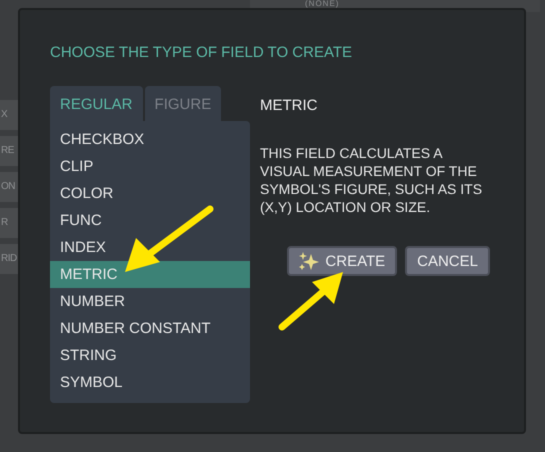  I want to click on list-item: COLOR, so click(150, 193).